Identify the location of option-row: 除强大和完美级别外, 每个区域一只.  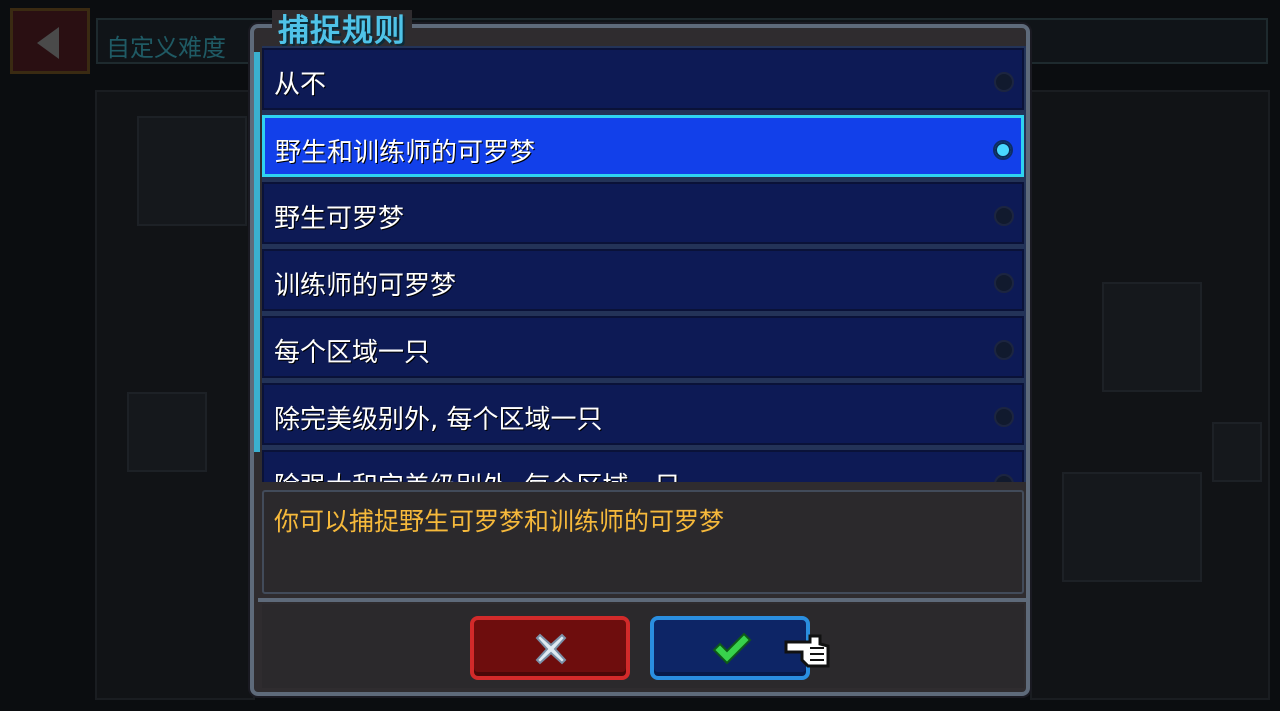
(643, 466).